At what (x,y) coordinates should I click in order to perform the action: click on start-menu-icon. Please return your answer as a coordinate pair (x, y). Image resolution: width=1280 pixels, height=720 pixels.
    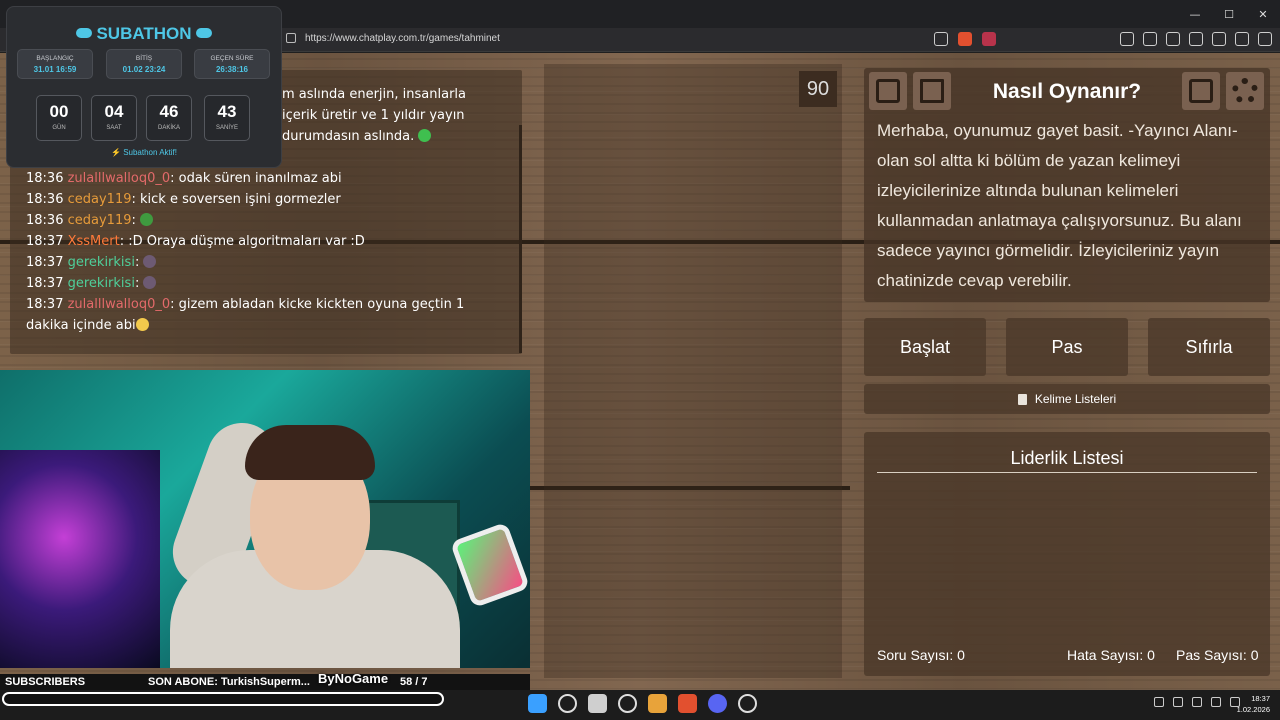
    Looking at the image, I should click on (537, 703).